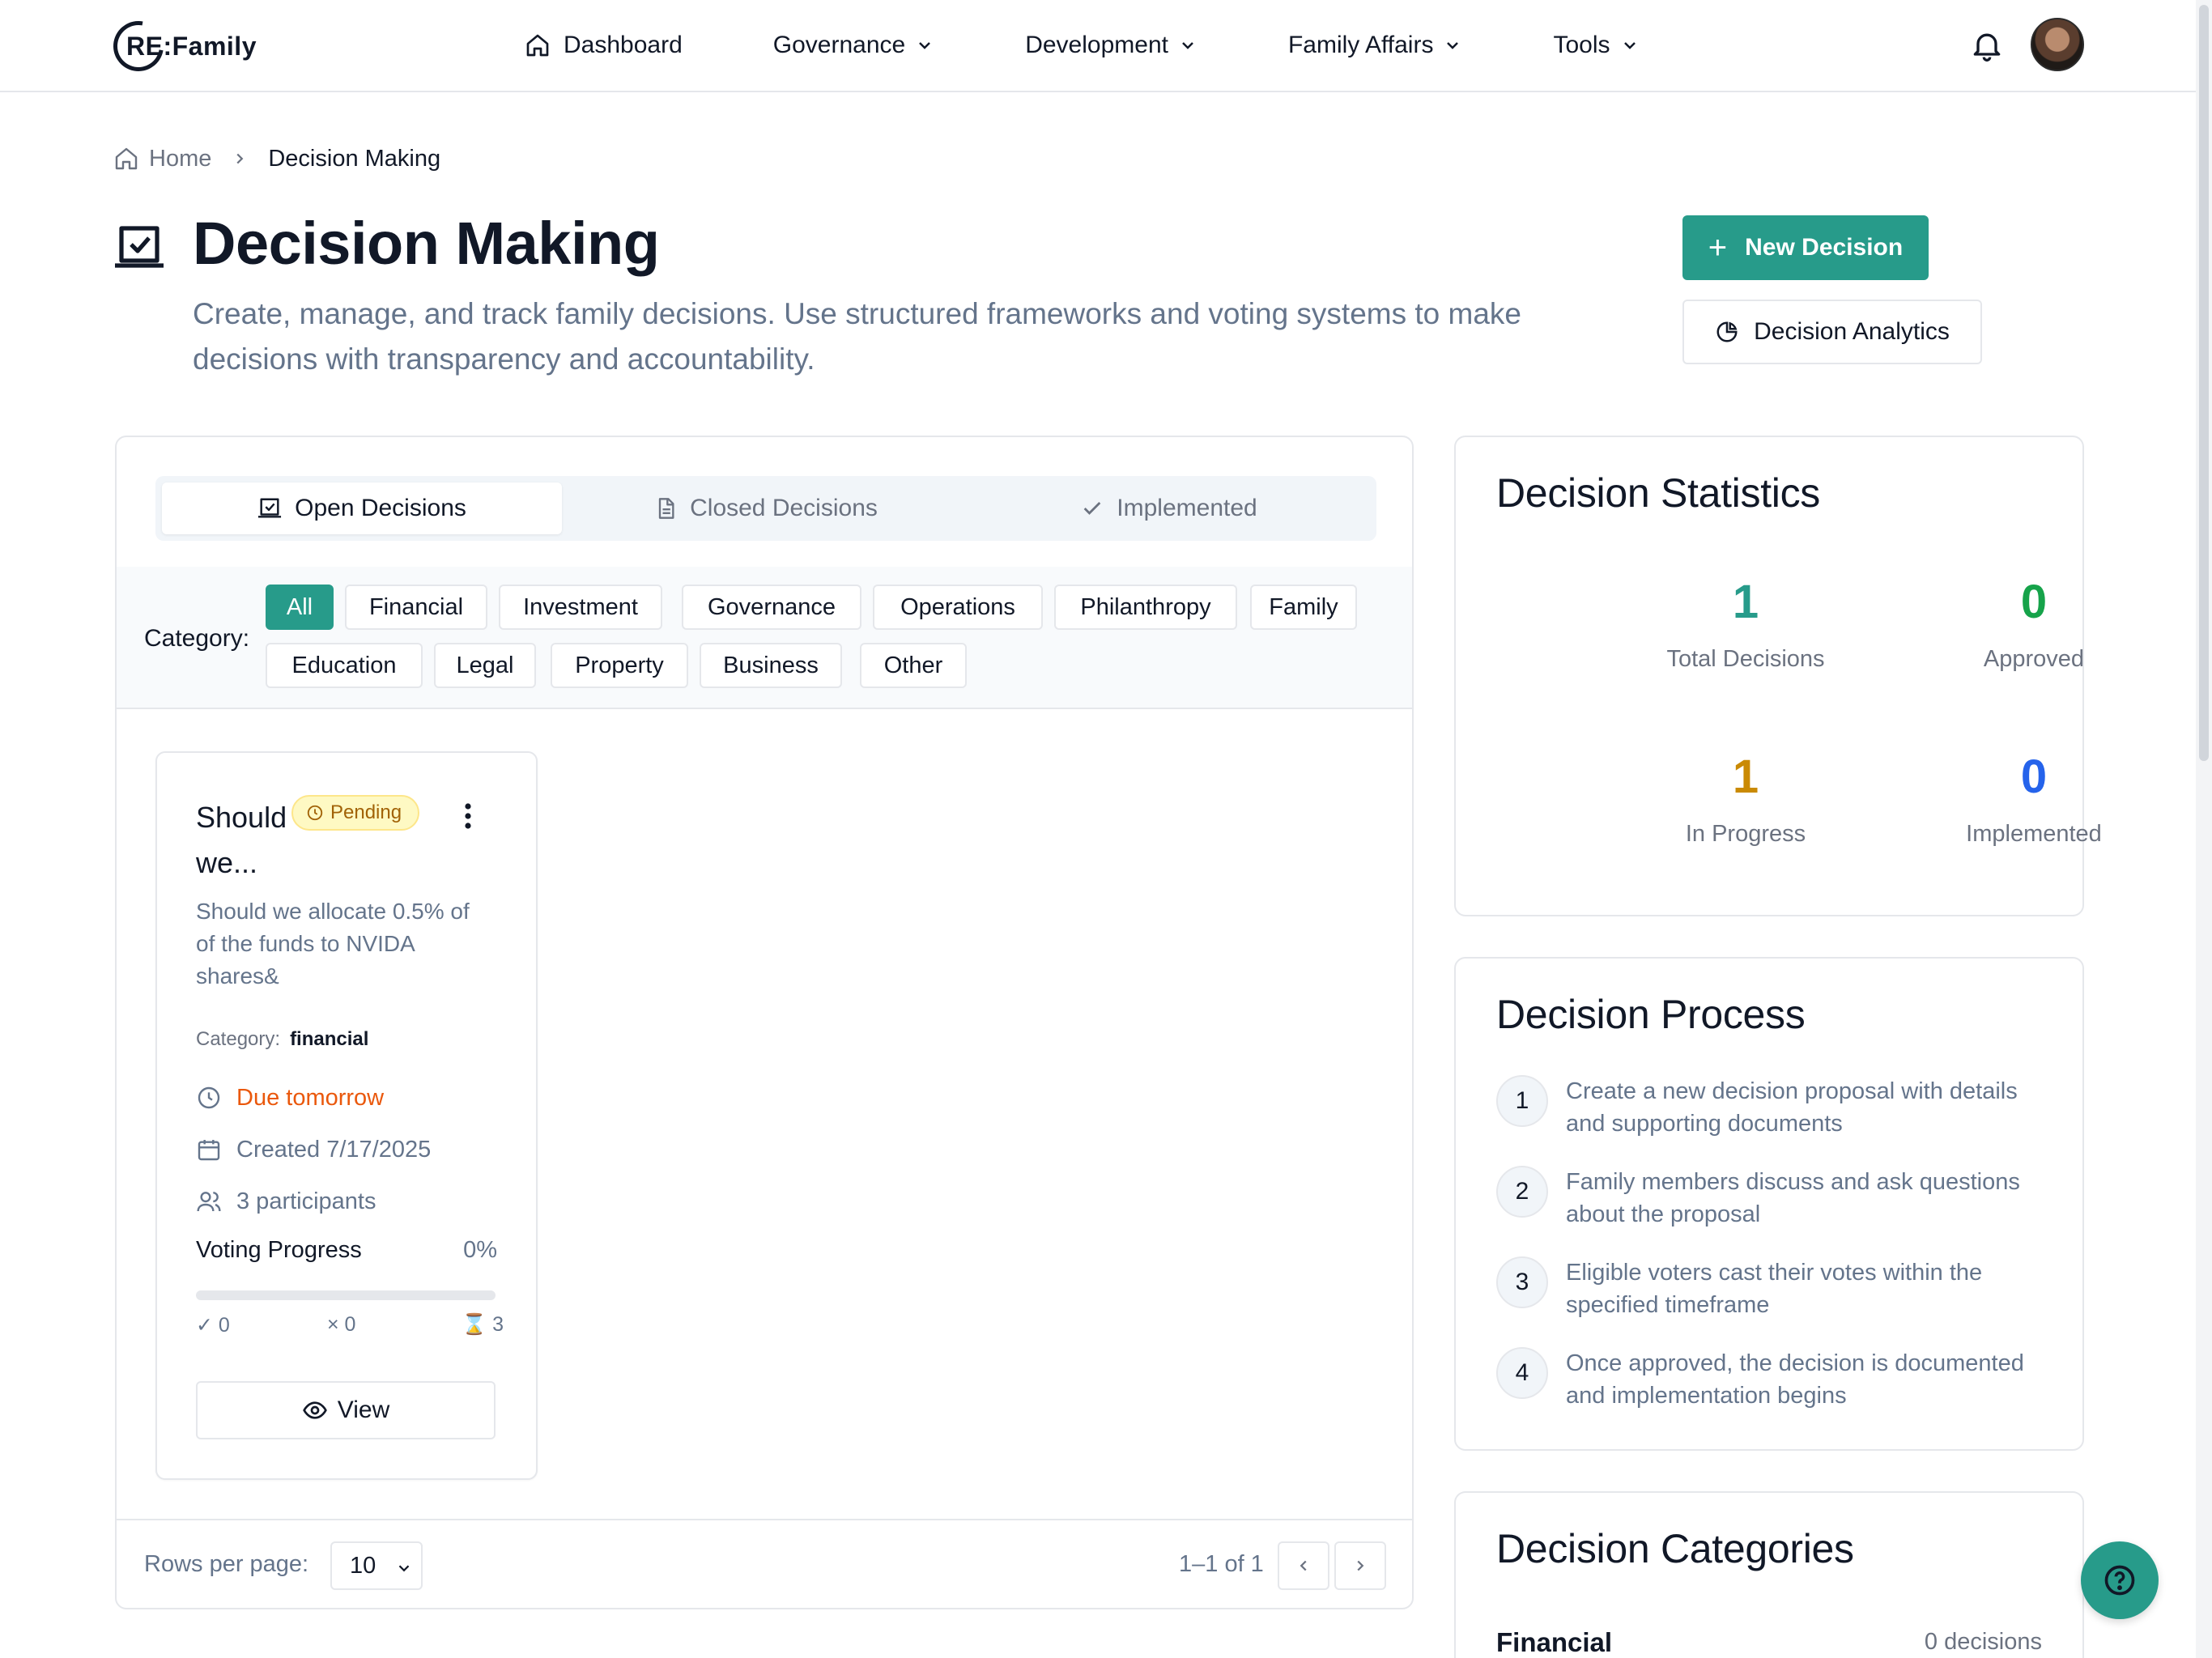 The height and width of the screenshot is (1658, 2212). I want to click on decision-category-value: financial, so click(330, 1039).